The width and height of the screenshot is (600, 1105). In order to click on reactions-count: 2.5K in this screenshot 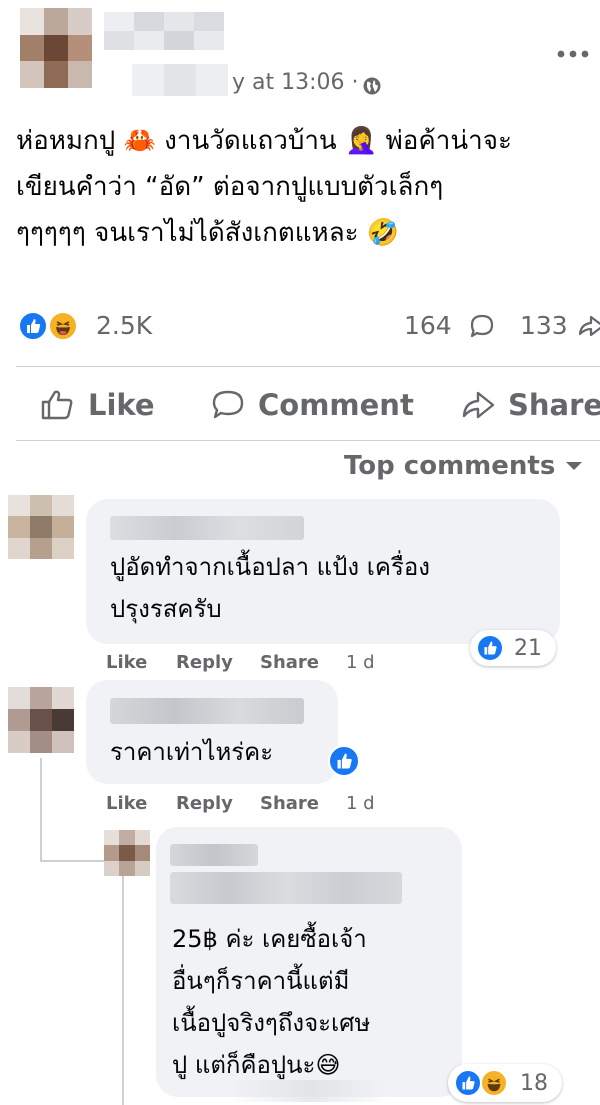, I will do `click(124, 325)`.